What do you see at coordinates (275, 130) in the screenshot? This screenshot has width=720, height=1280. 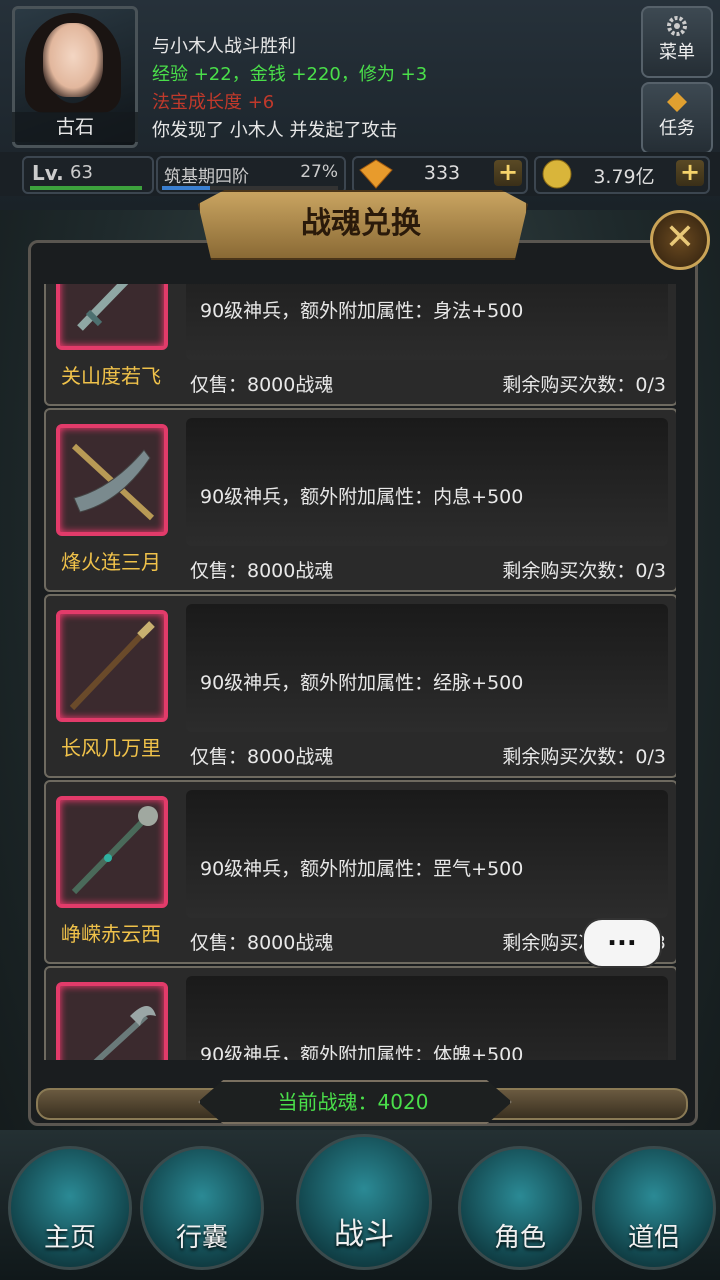 I see `log-line-encounter: 你发现了 小木人 并发起了攻击` at bounding box center [275, 130].